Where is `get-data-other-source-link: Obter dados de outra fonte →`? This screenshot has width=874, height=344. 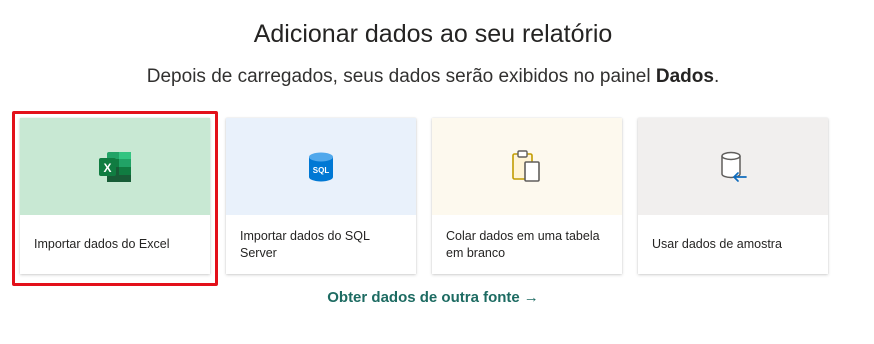
get-data-other-source-link: Obter dados de outra fonte → is located at coordinates (433, 298).